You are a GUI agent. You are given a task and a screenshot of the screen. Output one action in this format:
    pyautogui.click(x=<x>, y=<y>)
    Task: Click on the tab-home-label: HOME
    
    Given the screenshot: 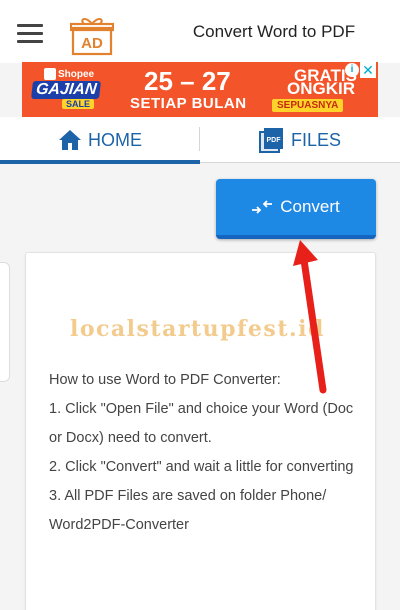 What is the action you would take?
    pyautogui.click(x=115, y=139)
    